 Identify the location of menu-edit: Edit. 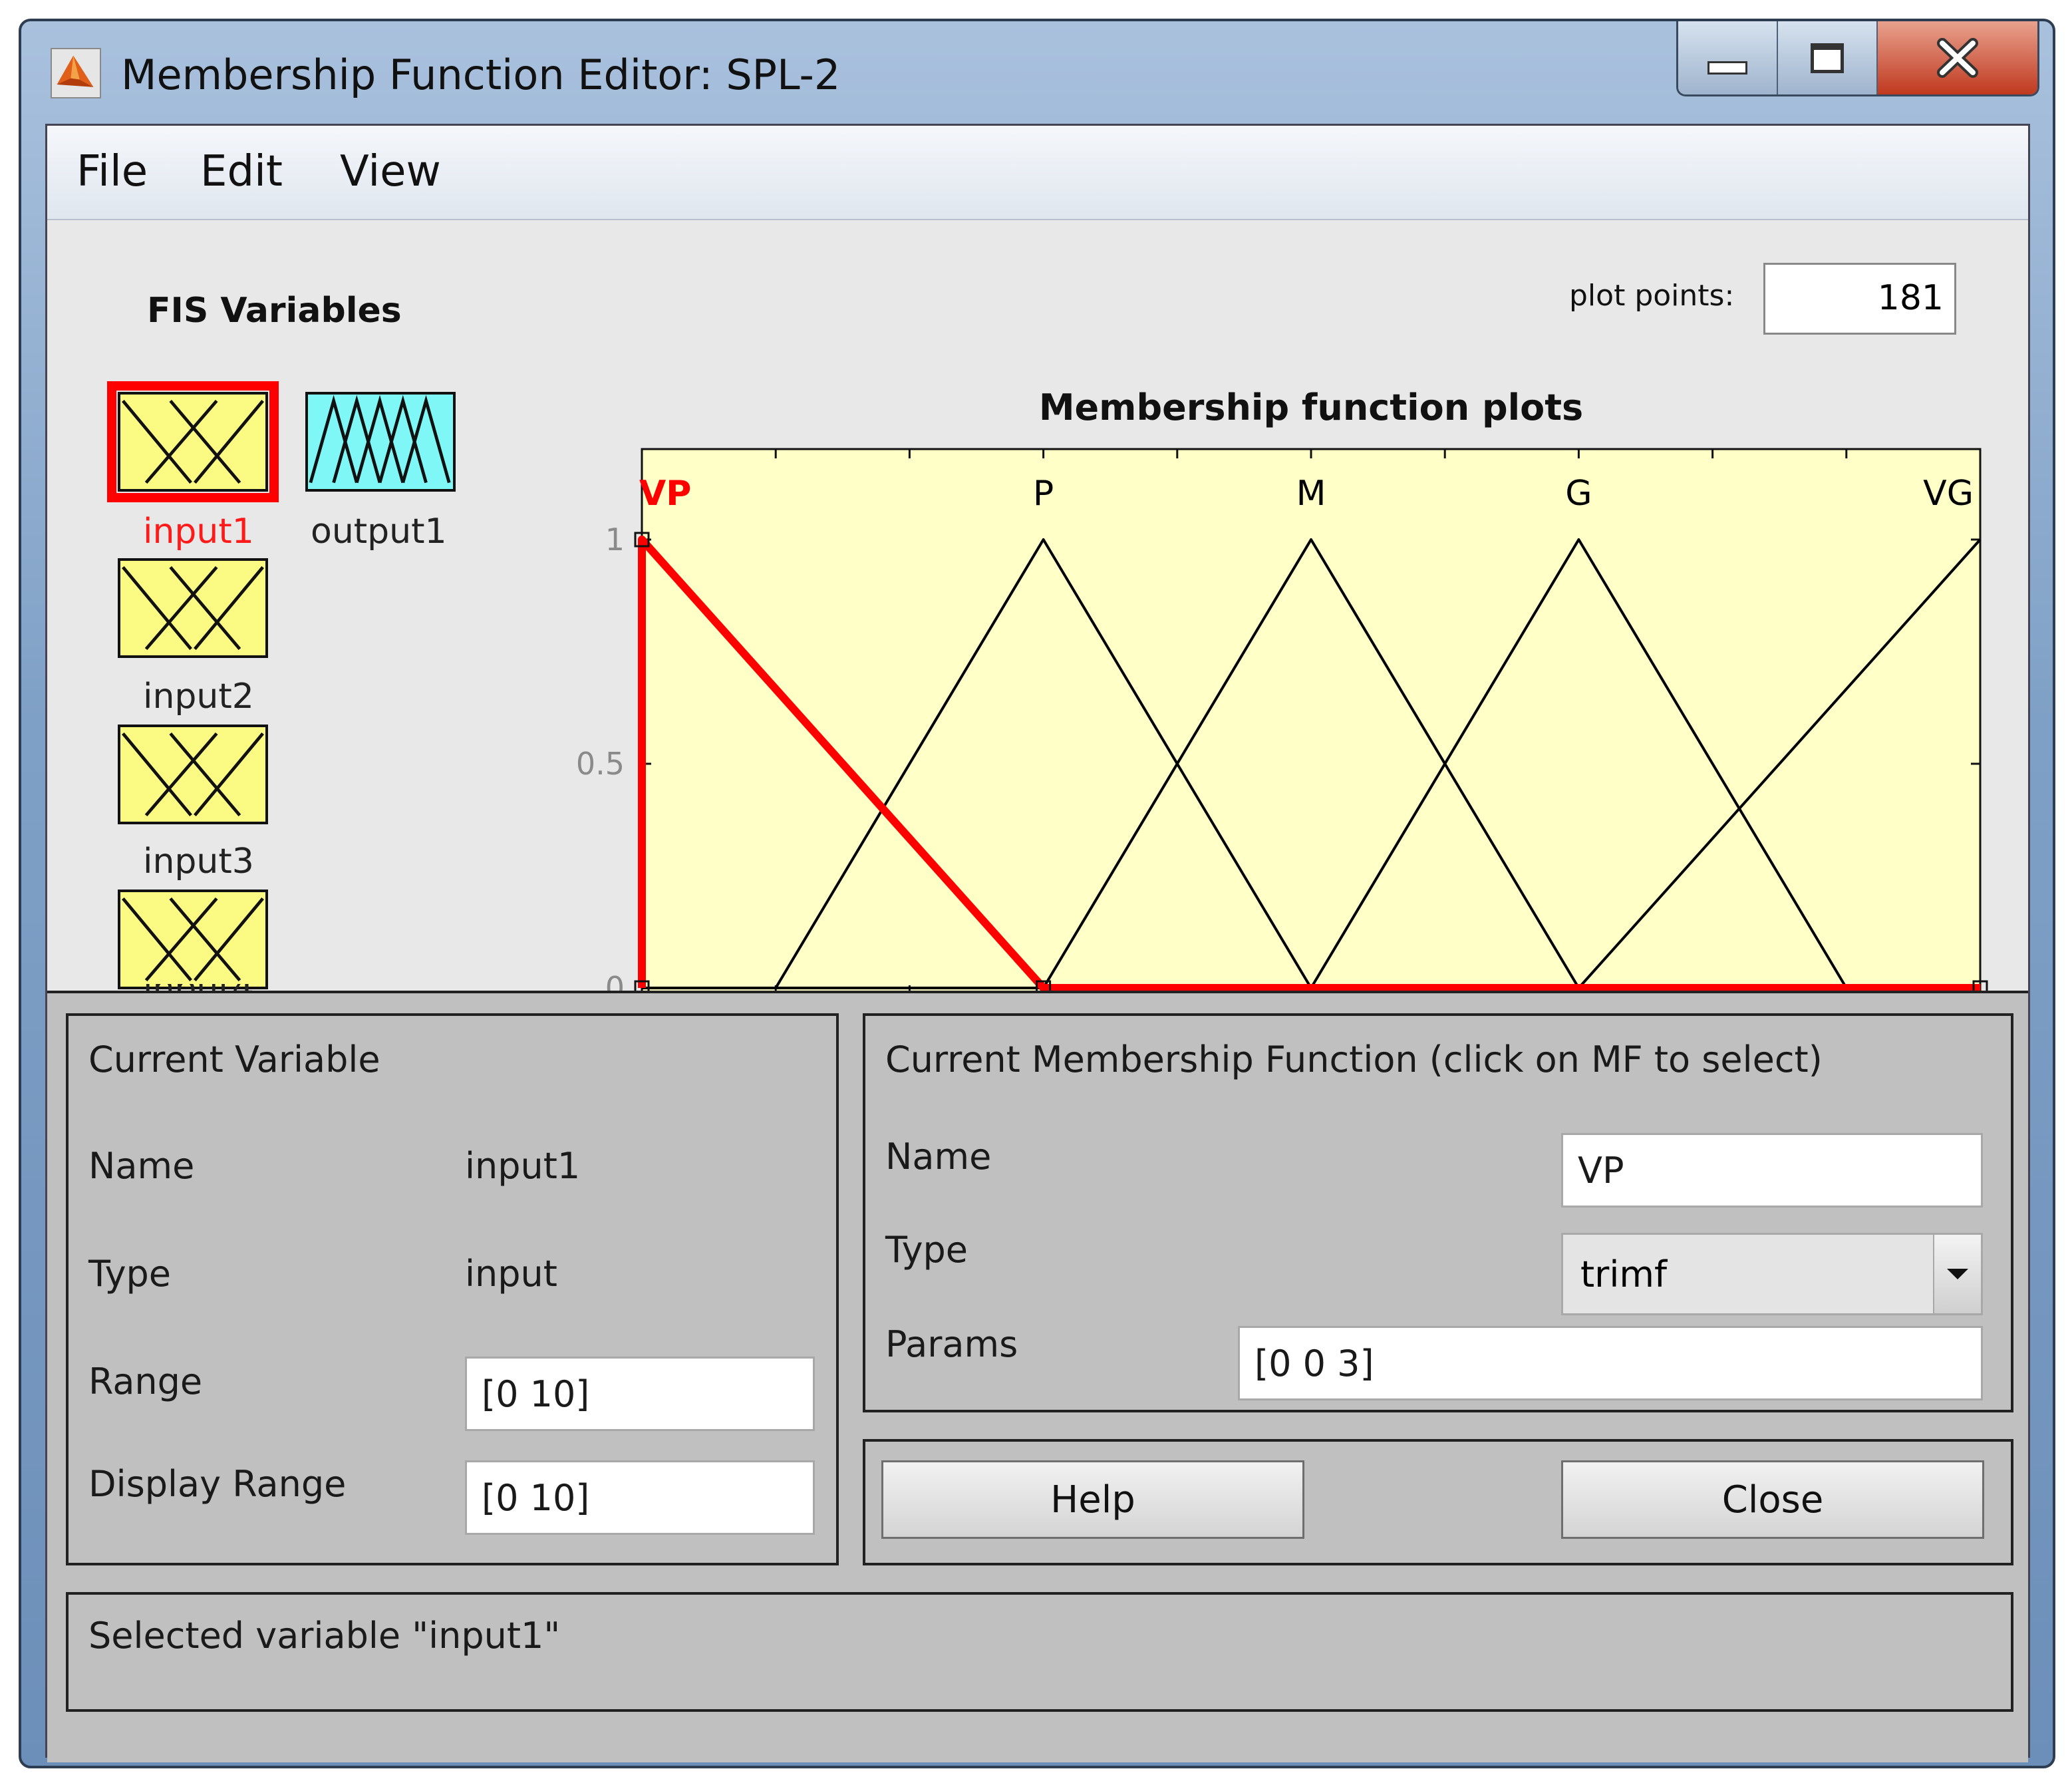
(241, 171).